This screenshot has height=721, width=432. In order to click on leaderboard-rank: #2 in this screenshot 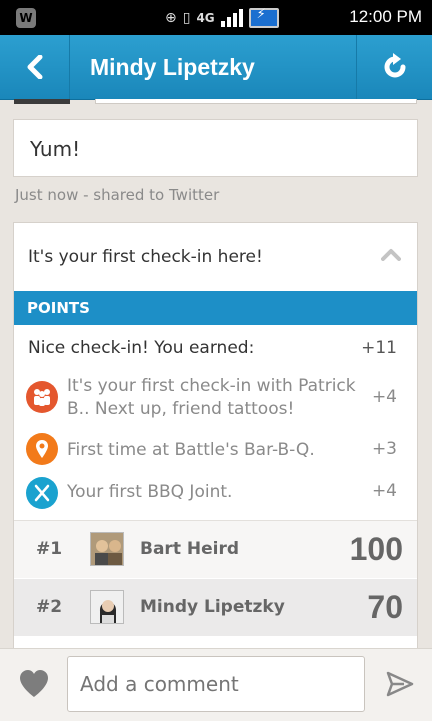, I will do `click(49, 607)`.